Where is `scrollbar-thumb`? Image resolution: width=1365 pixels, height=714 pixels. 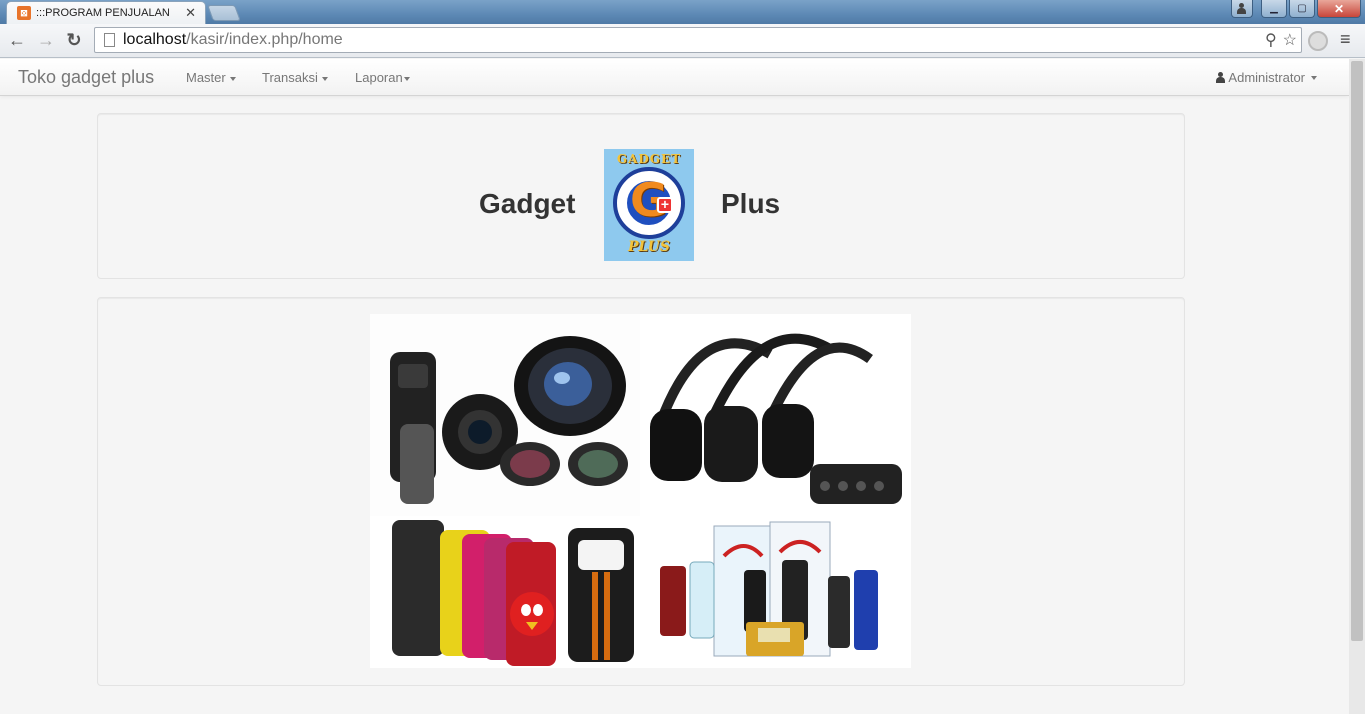 scrollbar-thumb is located at coordinates (1357, 351).